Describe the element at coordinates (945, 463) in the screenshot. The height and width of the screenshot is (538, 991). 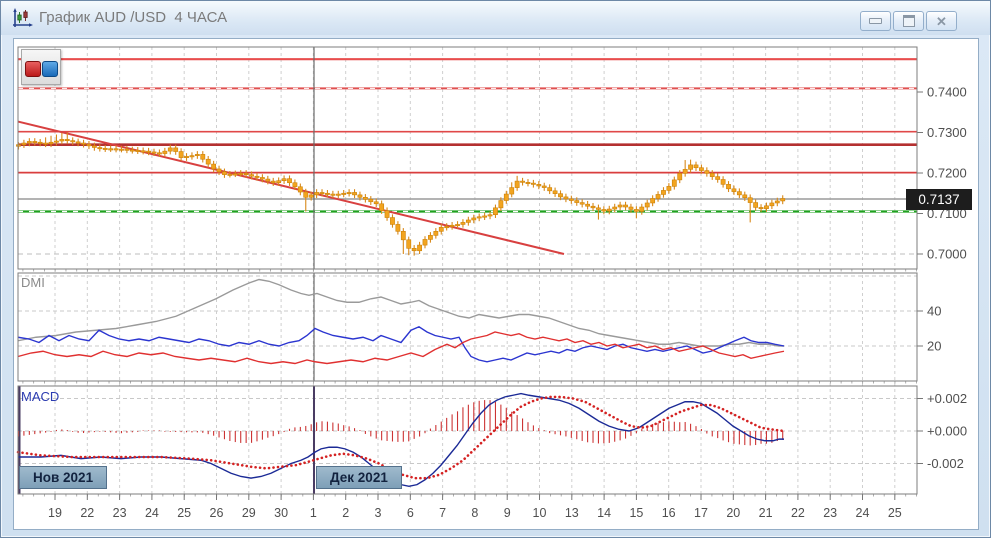
I see `macd-axis-label: -0.002` at that location.